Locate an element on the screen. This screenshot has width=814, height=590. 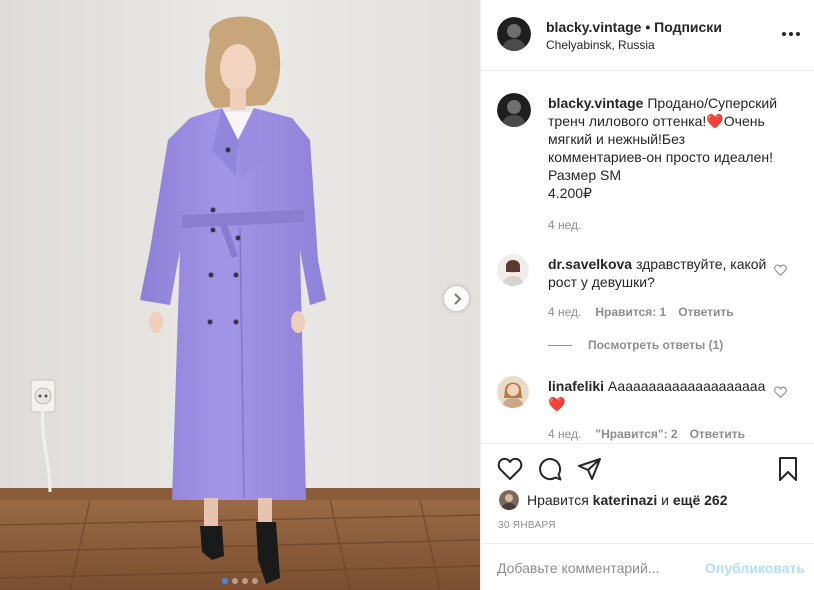
caption-price: 4.200₽ is located at coordinates (570, 193).